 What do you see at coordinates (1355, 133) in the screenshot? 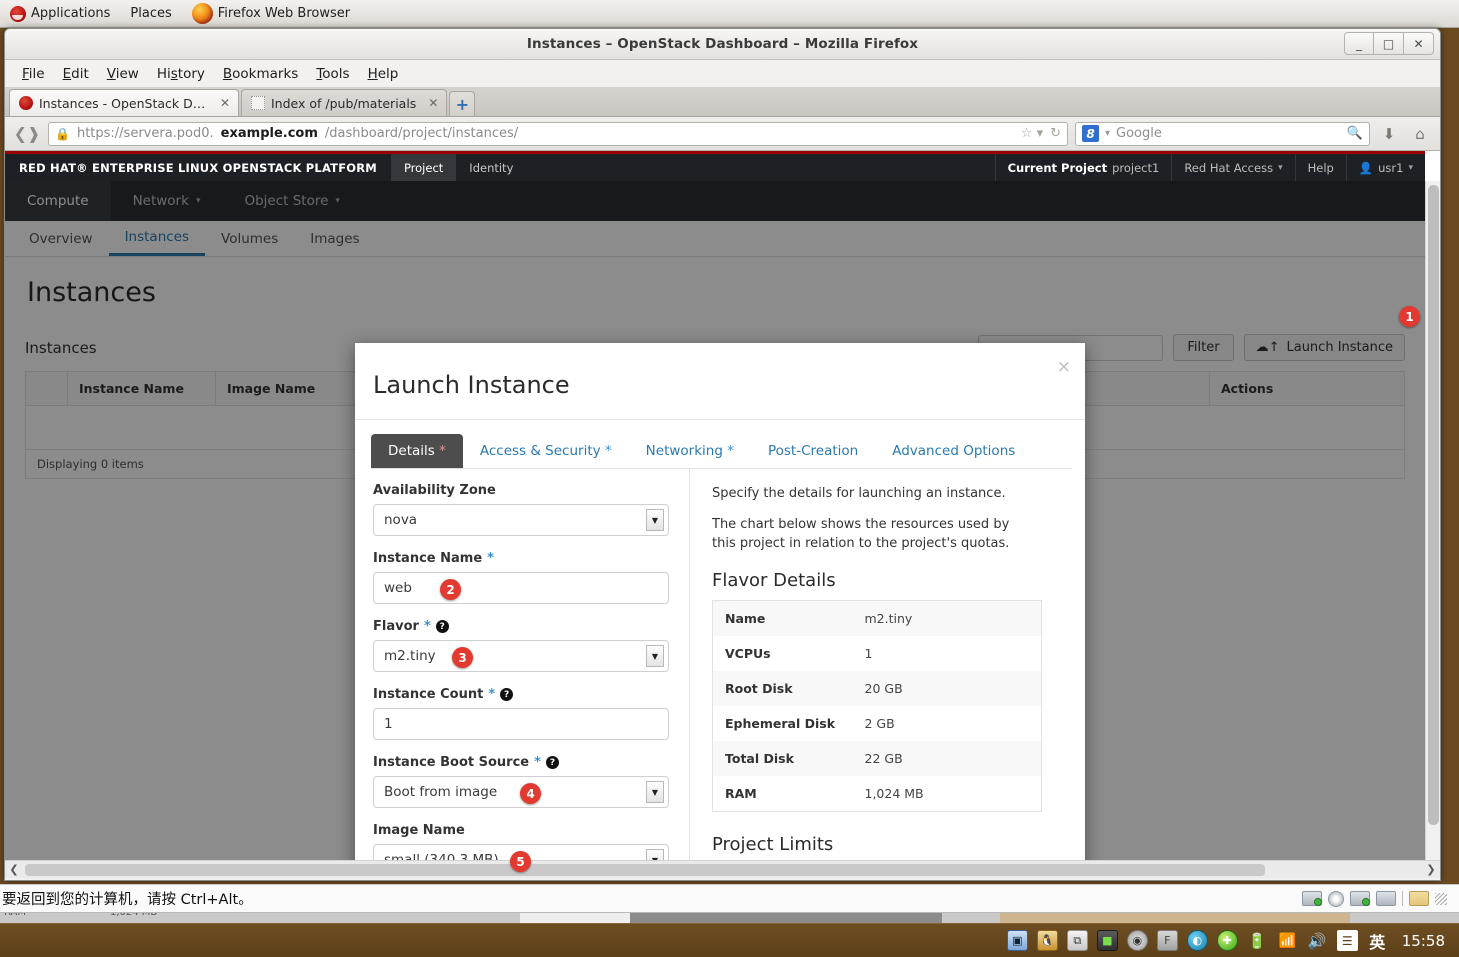
I see `search-icon: 🔍` at bounding box center [1355, 133].